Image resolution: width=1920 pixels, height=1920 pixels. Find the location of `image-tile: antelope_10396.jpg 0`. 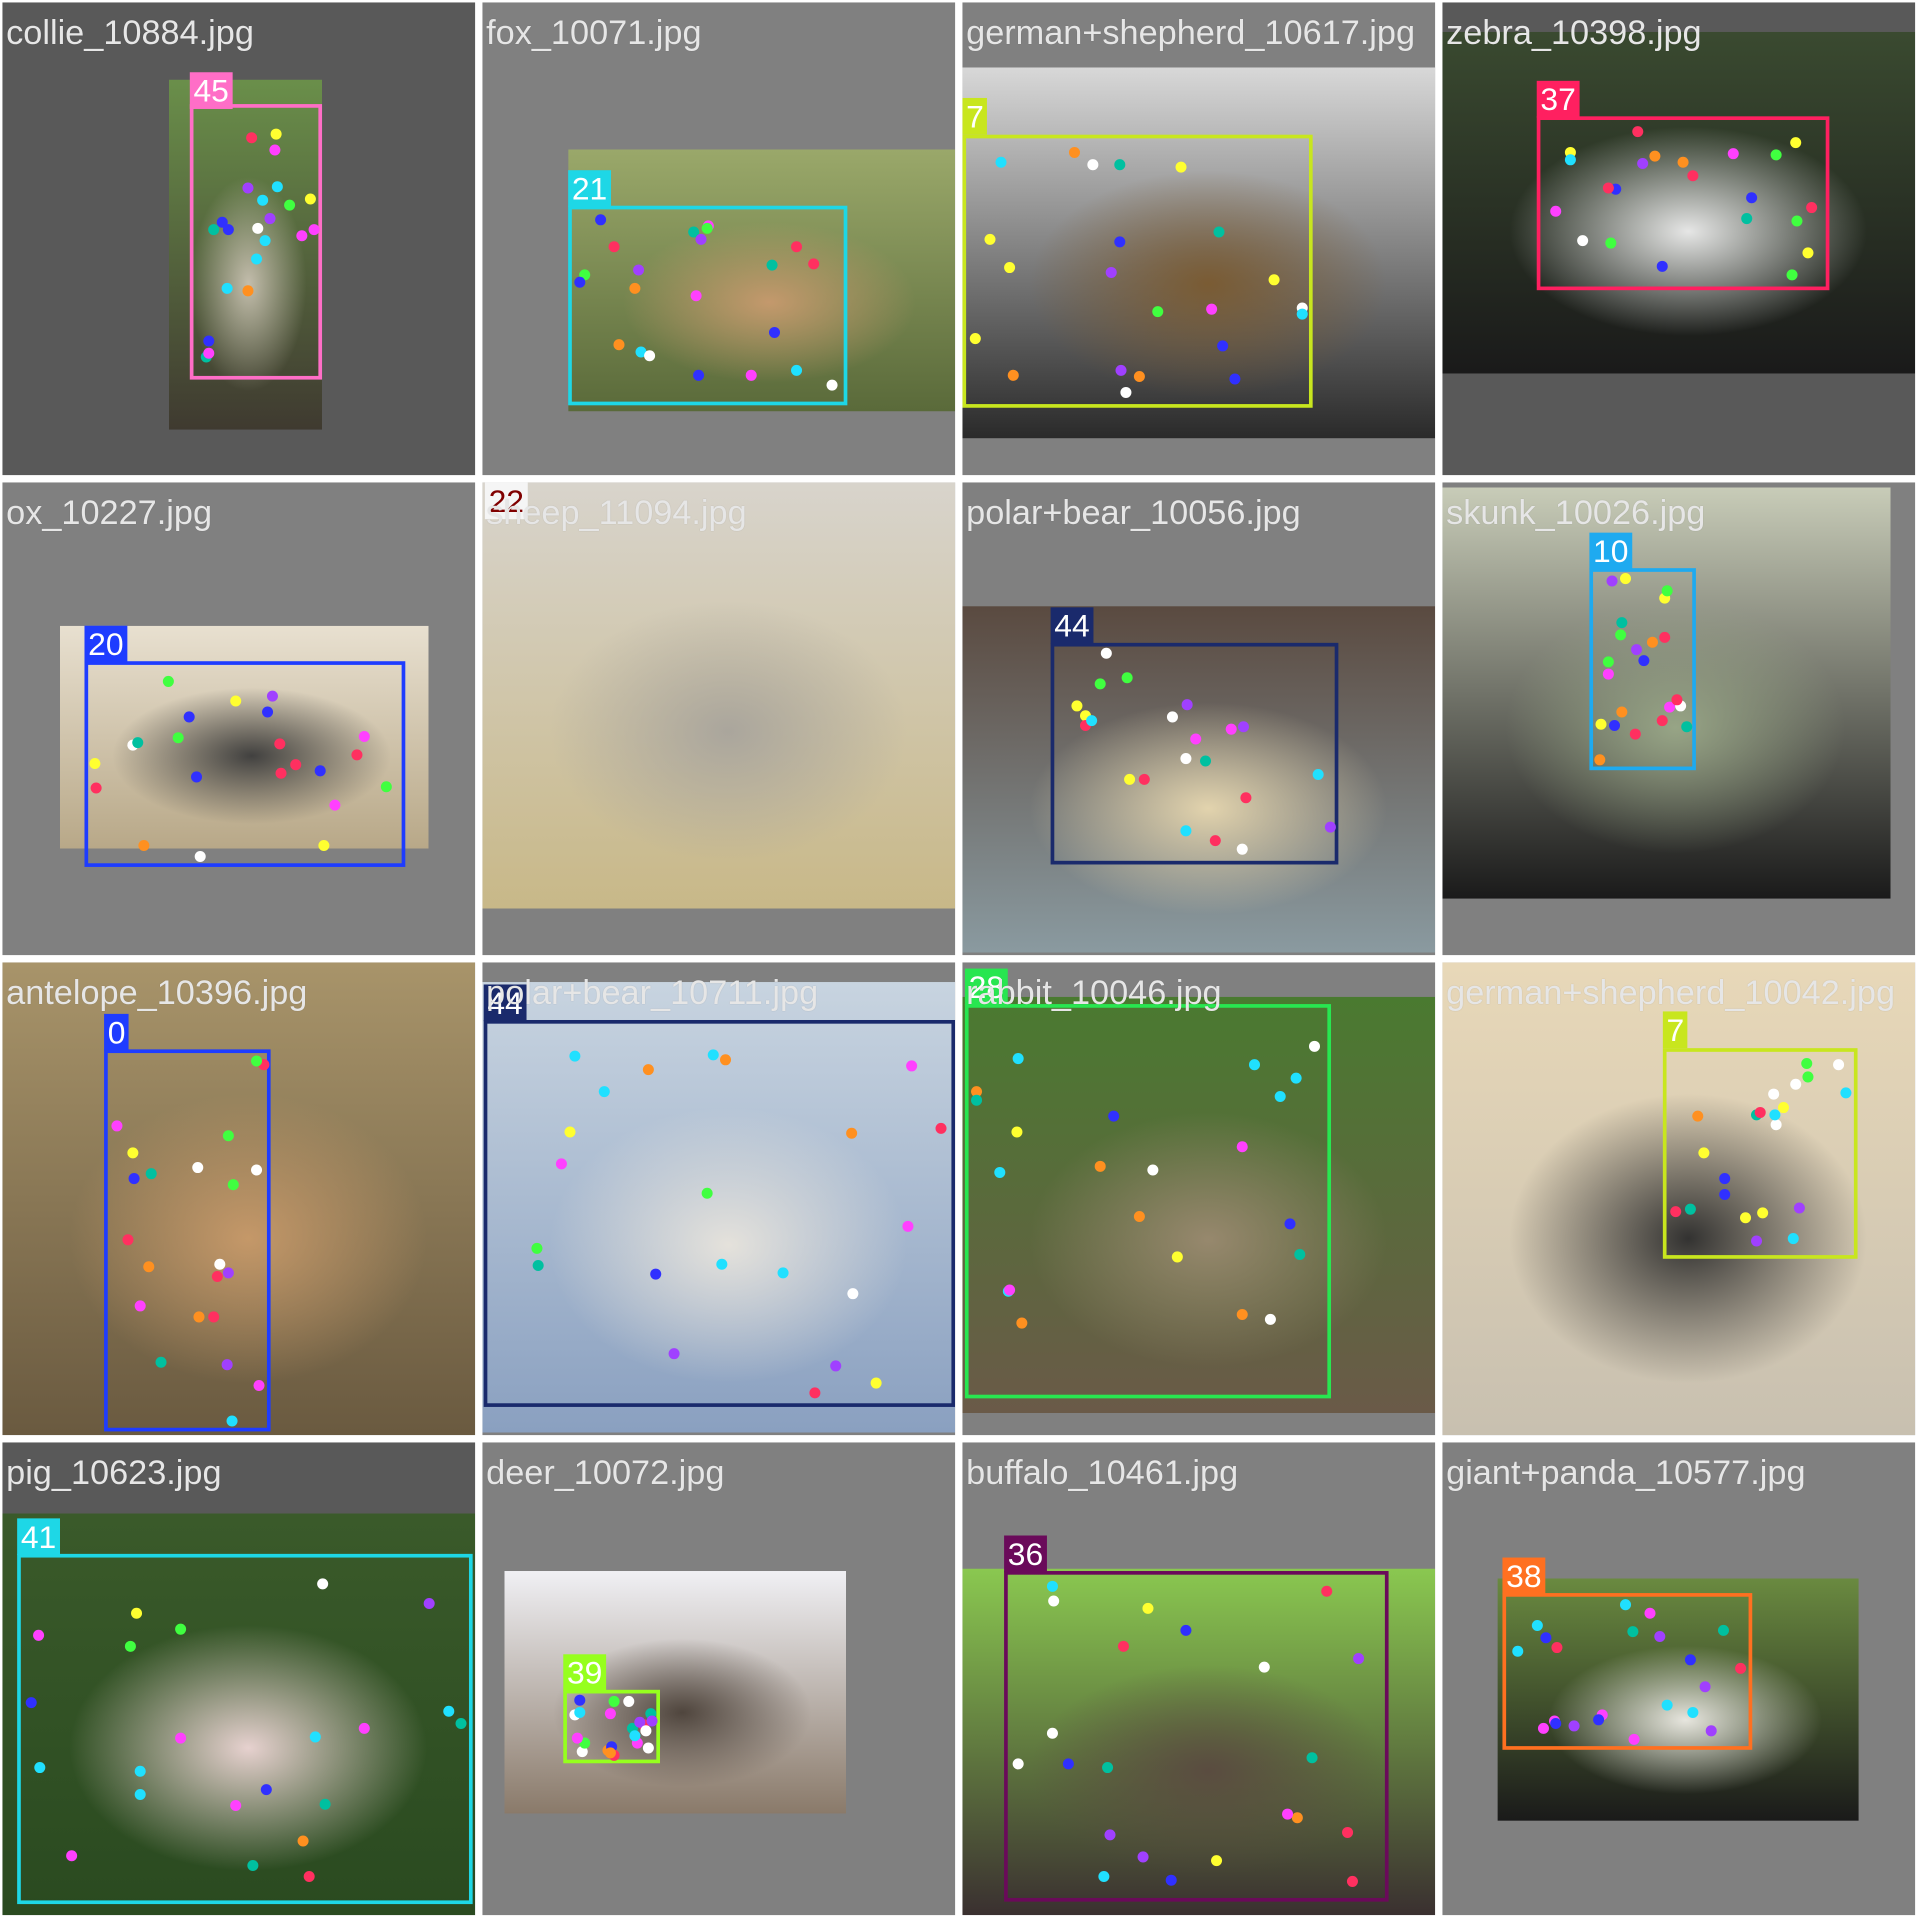

image-tile: antelope_10396.jpg 0 is located at coordinates (239, 1199).